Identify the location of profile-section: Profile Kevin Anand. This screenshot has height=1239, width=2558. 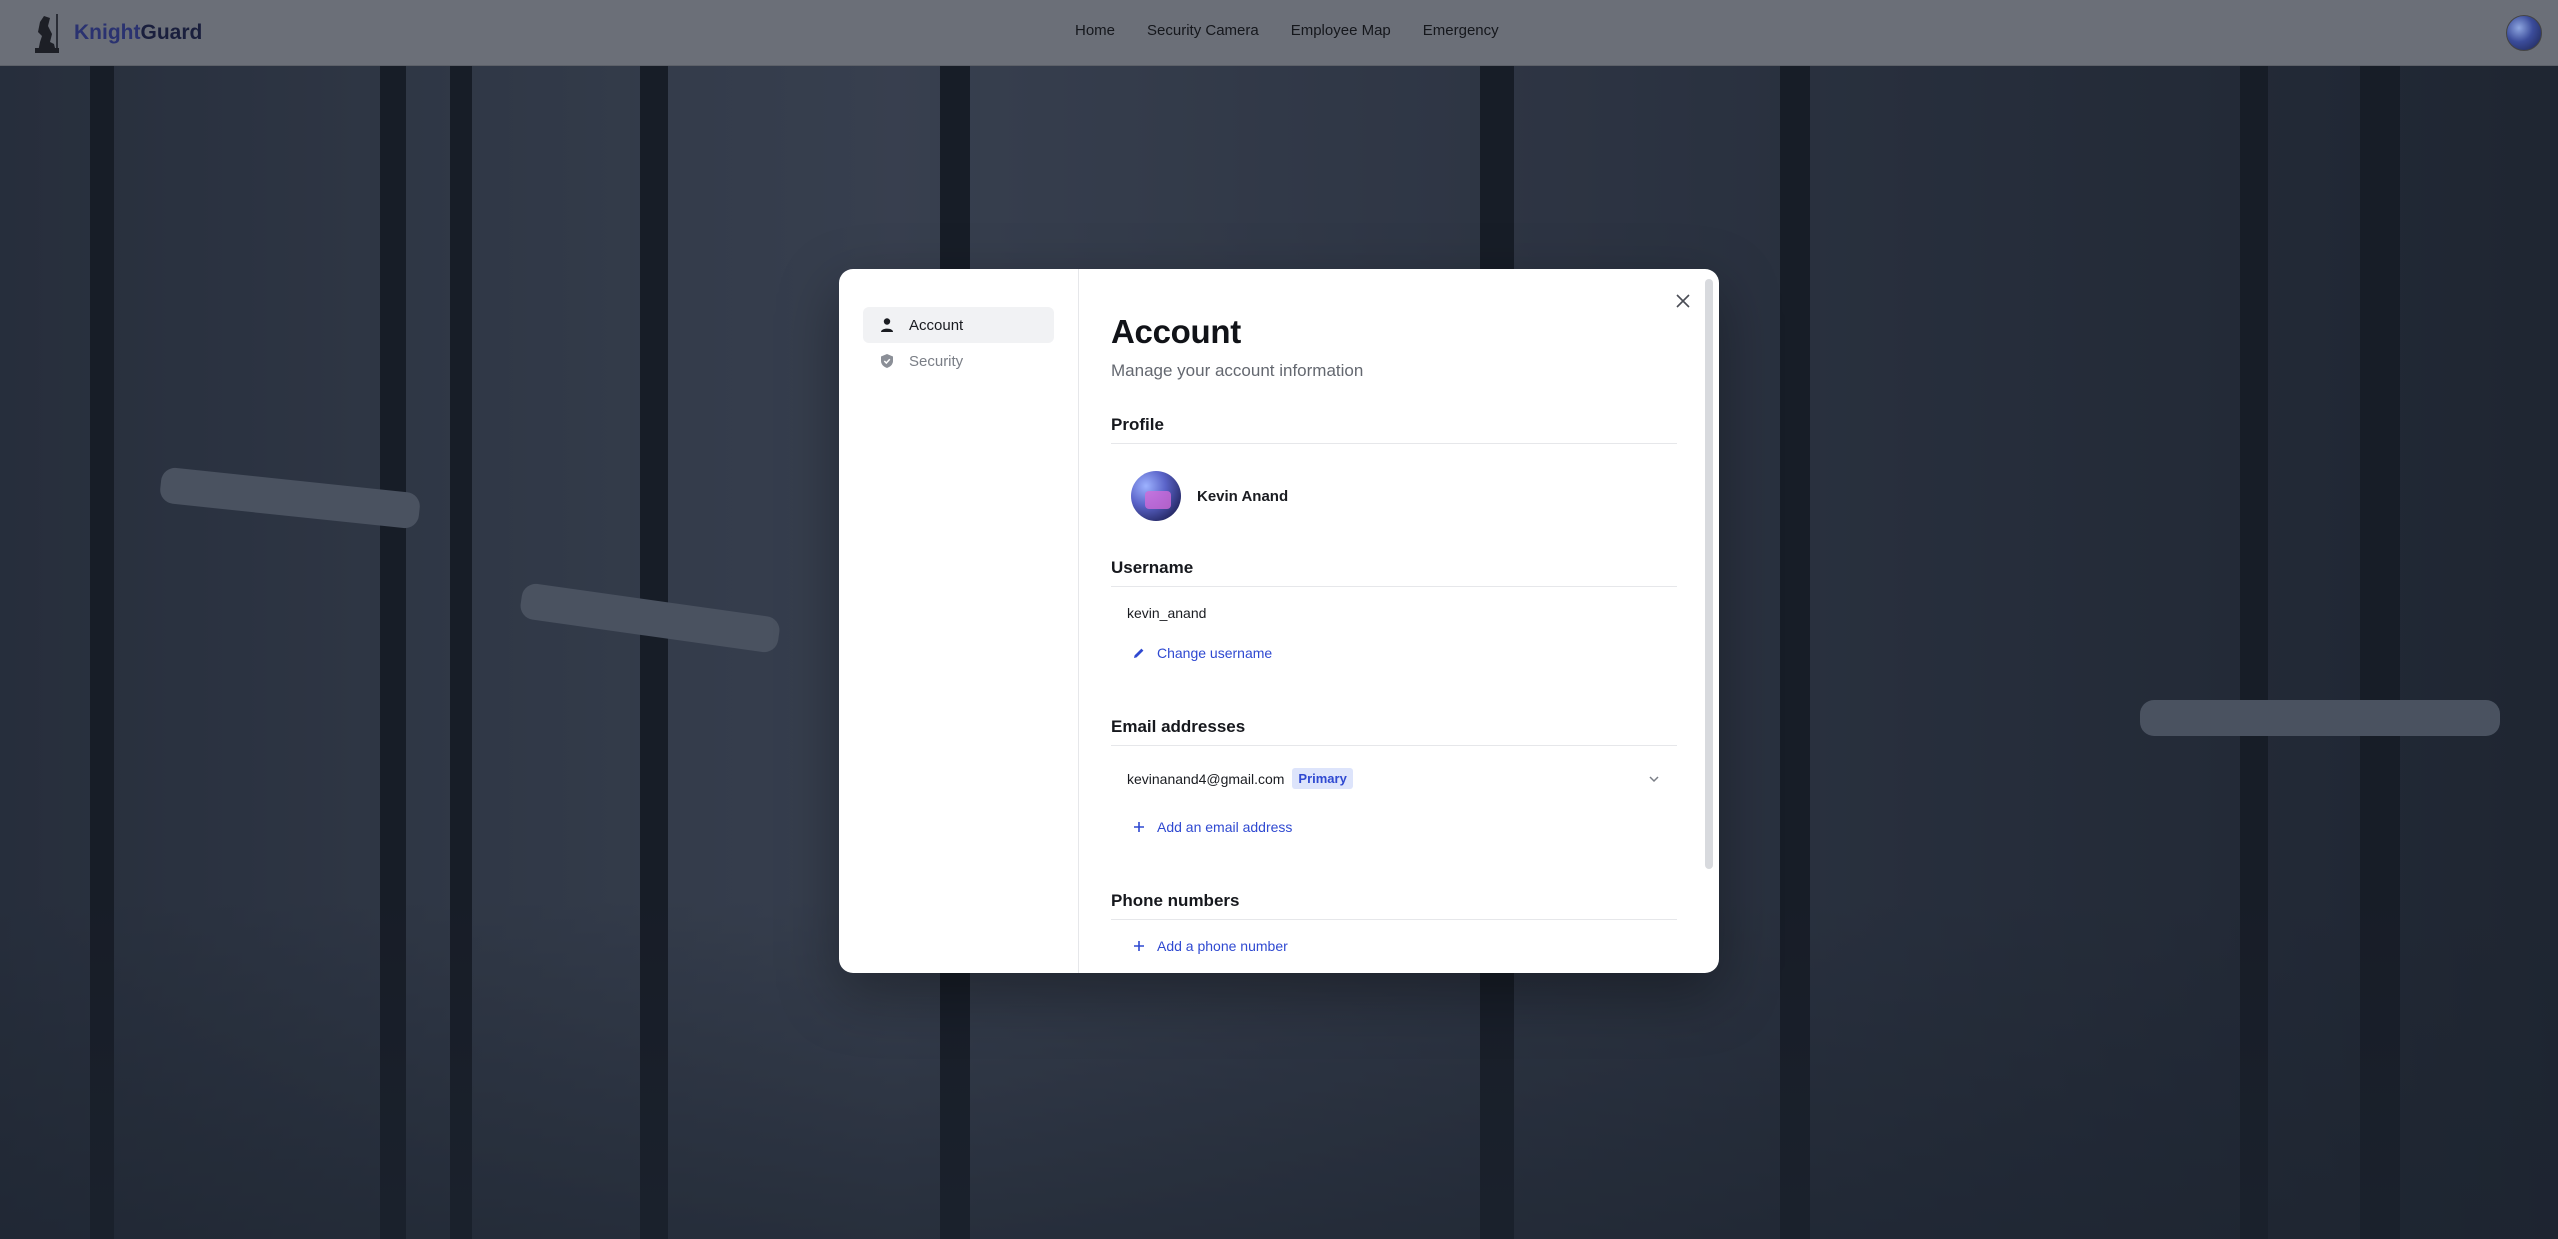
(1394, 472).